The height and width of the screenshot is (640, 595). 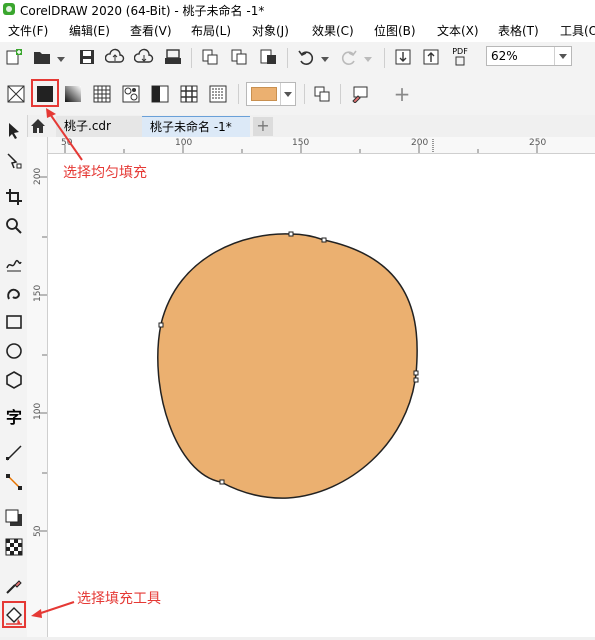 What do you see at coordinates (14, 416) in the screenshot?
I see `text-tool-icon: 字` at bounding box center [14, 416].